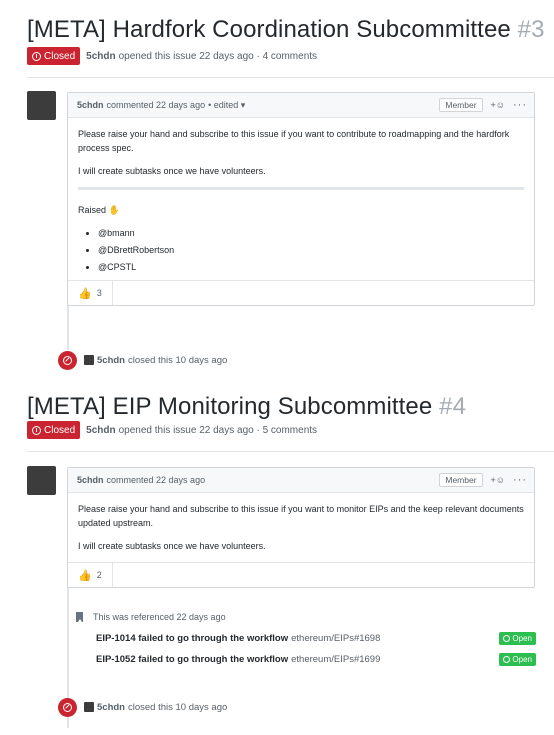  What do you see at coordinates (99, 575) in the screenshot?
I see `reaction-count: 2` at bounding box center [99, 575].